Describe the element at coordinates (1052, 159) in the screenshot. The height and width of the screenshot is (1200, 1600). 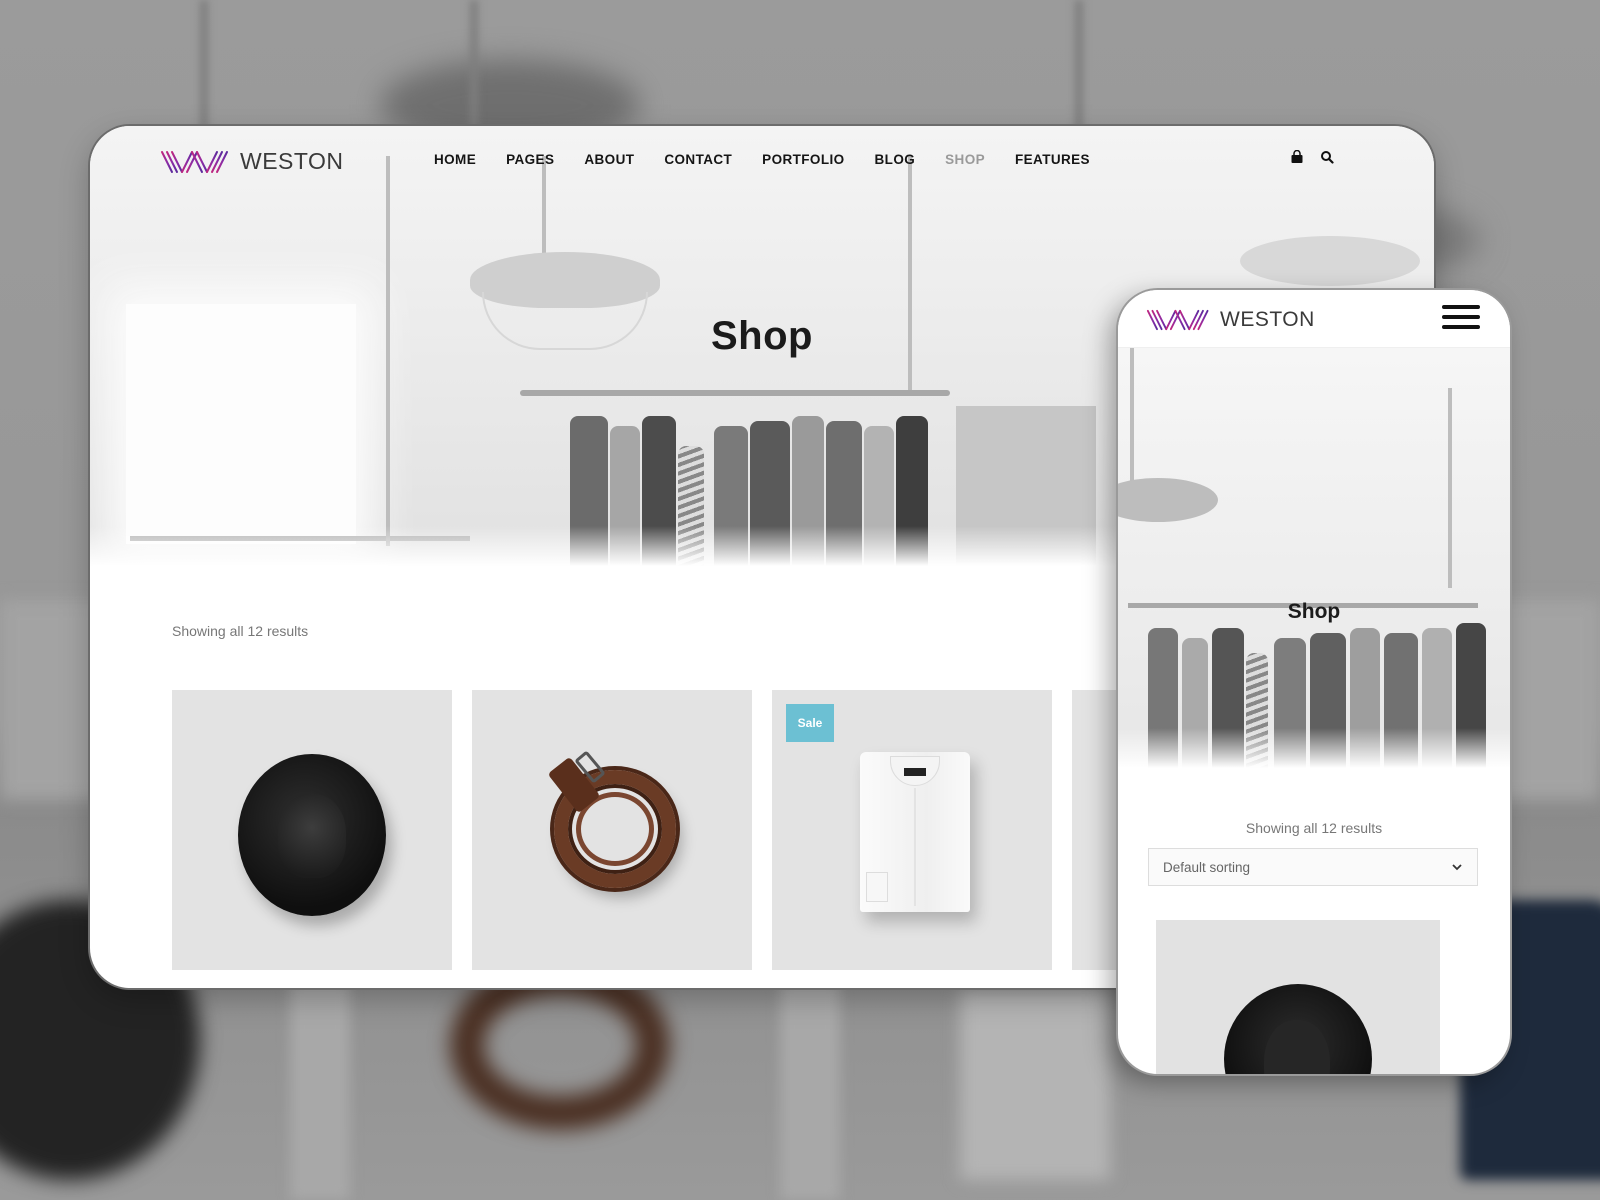
I see `nav-item-features: FEATURES` at that location.